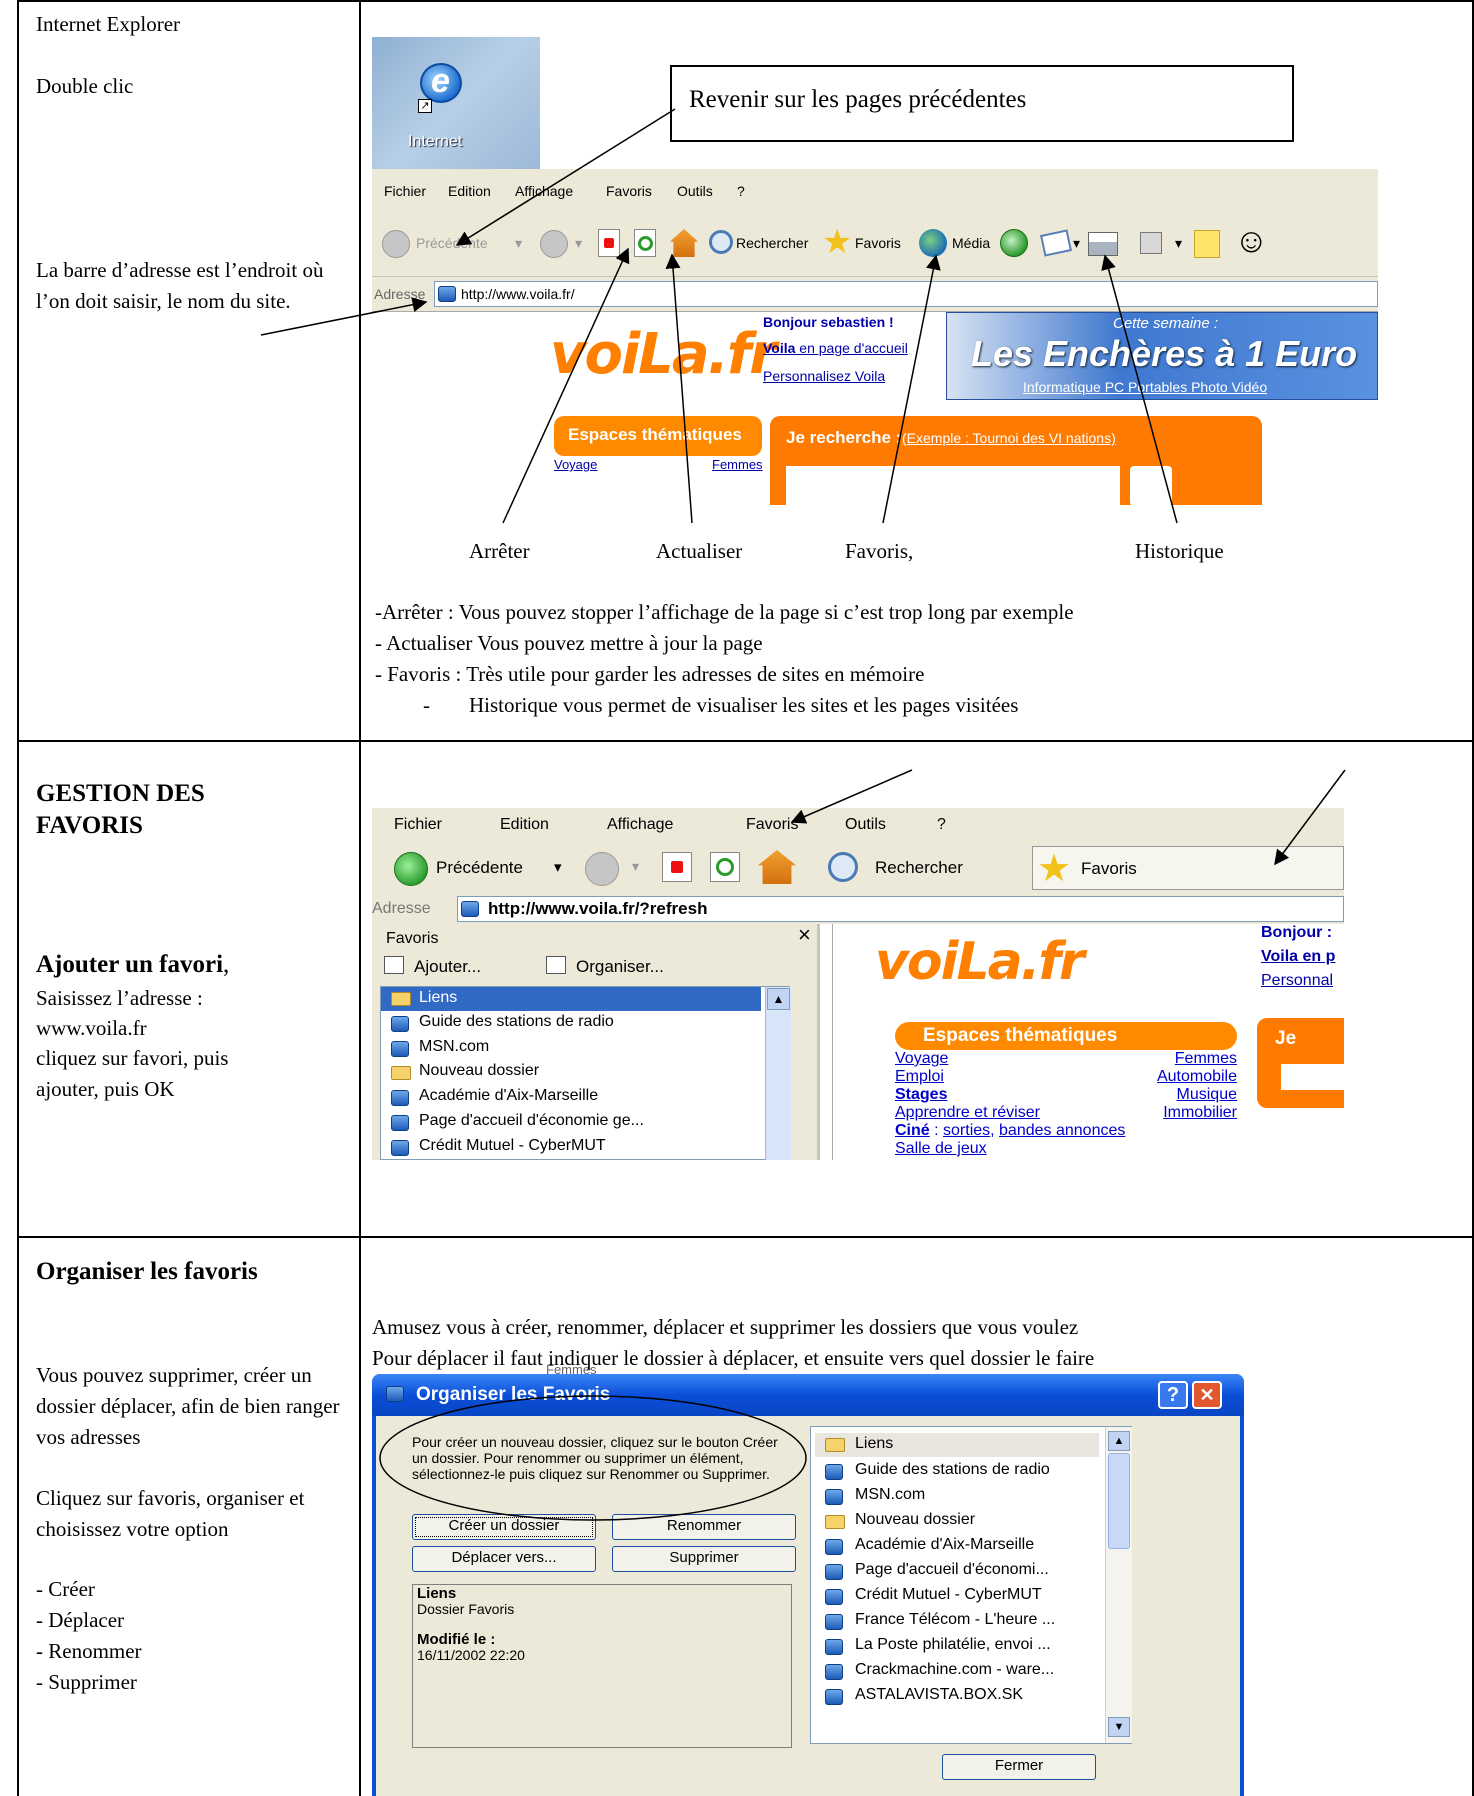 The height and width of the screenshot is (1796, 1474). What do you see at coordinates (499, 551) in the screenshot?
I see `label-arreter: Arrêter` at bounding box center [499, 551].